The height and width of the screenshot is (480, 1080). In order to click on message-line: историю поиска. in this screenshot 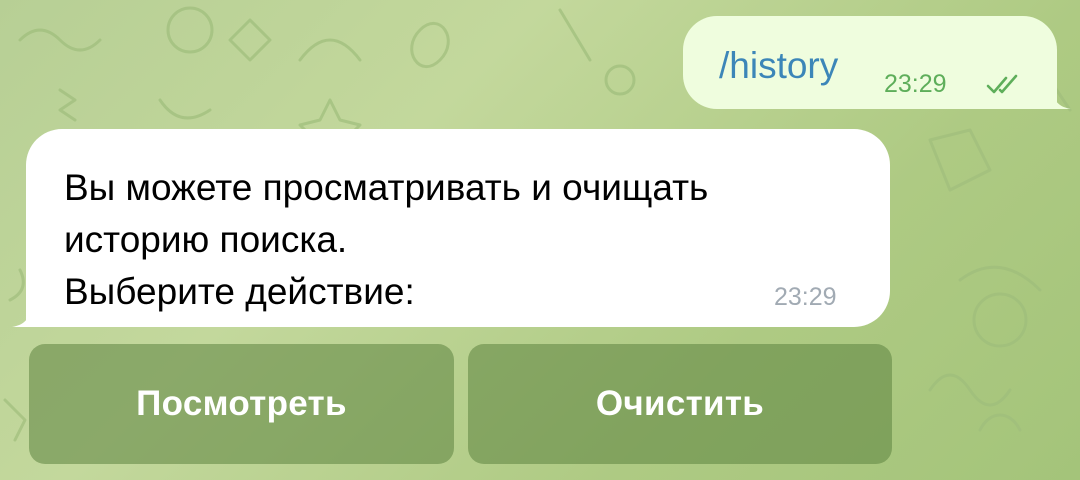, I will do `click(206, 239)`.